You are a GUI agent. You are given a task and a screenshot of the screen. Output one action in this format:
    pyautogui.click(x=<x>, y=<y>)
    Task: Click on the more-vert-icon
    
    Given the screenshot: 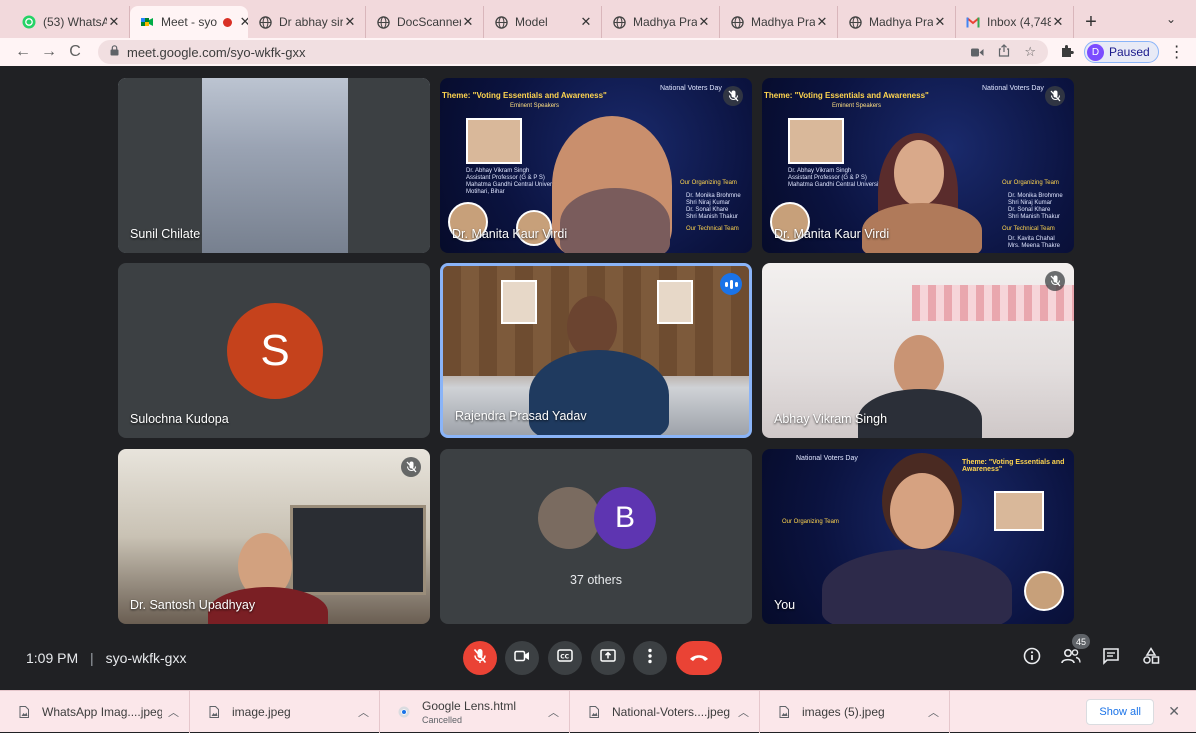 What is the action you would take?
    pyautogui.click(x=650, y=658)
    